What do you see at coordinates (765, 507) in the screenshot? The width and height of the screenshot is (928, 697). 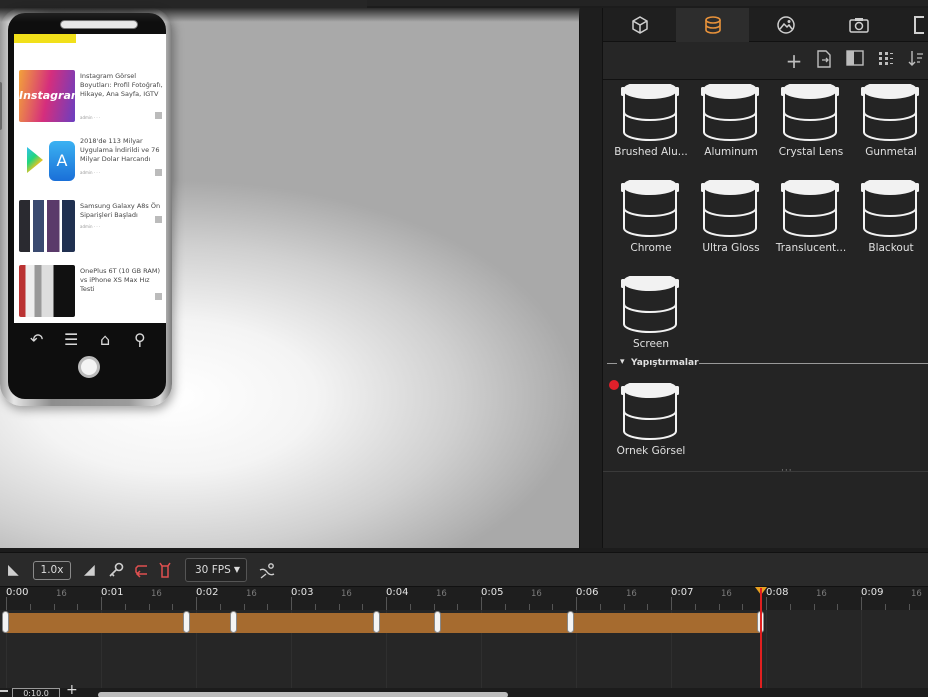 I see `panel-footer: ···` at bounding box center [765, 507].